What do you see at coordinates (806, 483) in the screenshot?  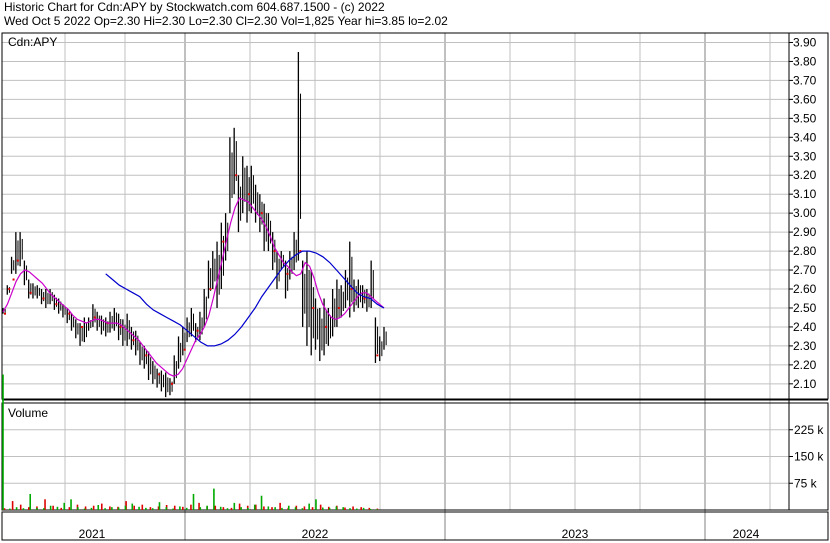 I see `volume-tick-label: 75 k` at bounding box center [806, 483].